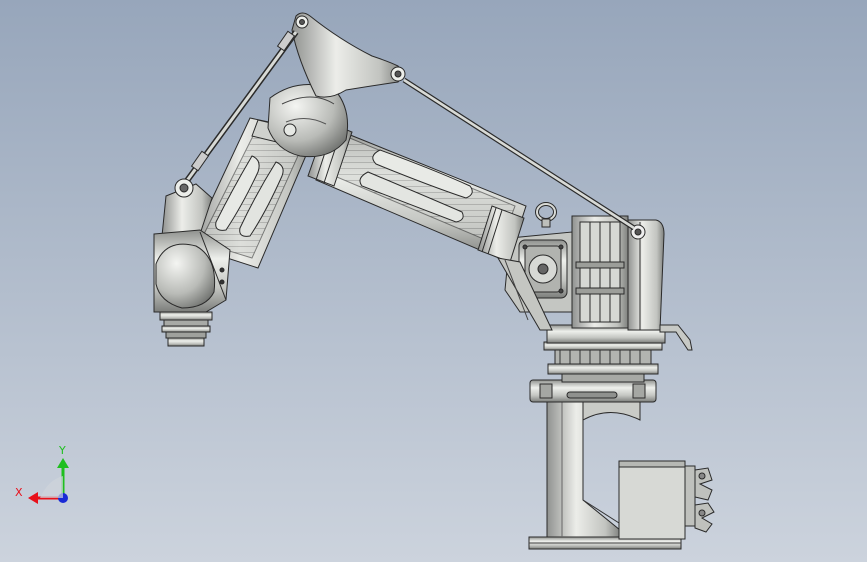 This screenshot has width=867, height=566. I want to click on junction-box, so click(652, 500).